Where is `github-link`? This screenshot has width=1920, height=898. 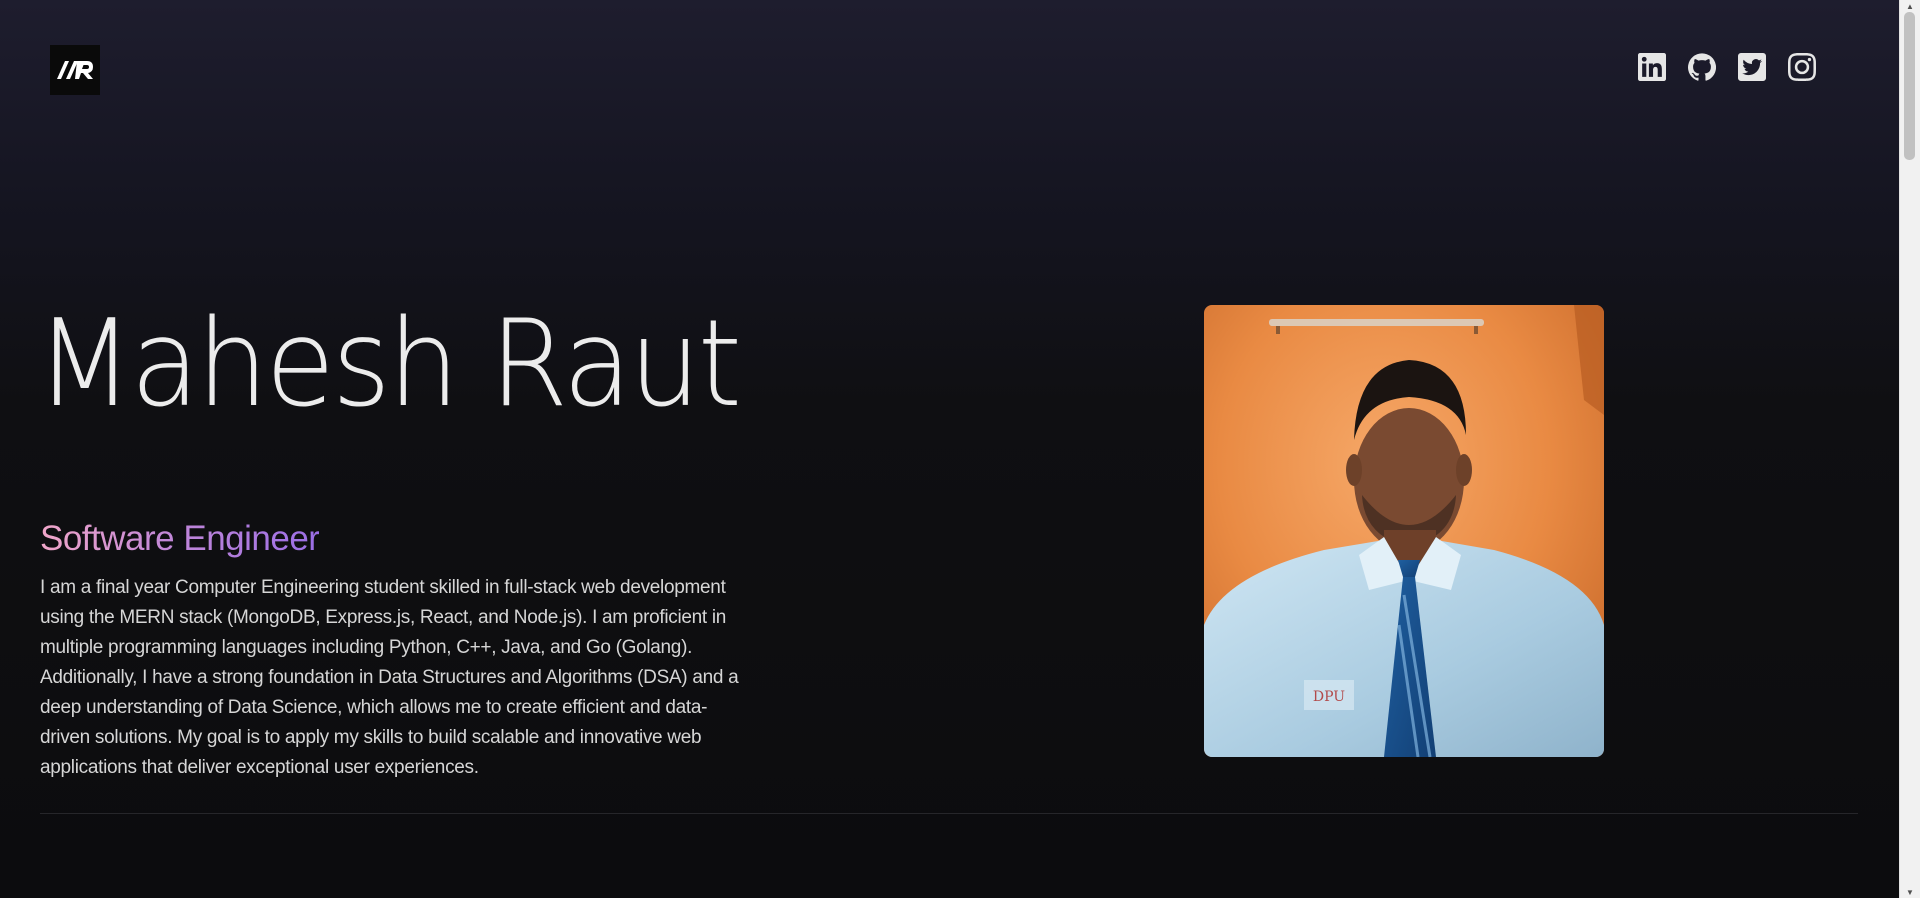
github-link is located at coordinates (1702, 67).